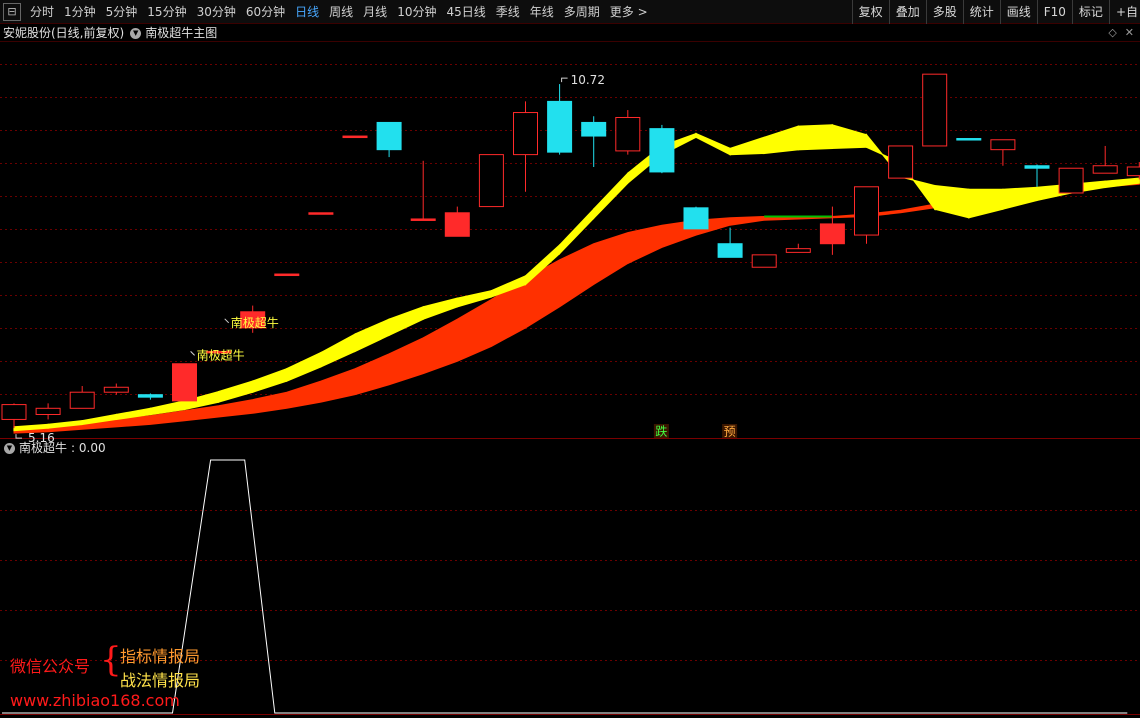  Describe the element at coordinates (9, 448) in the screenshot. I see `sub-dropdown-icon: ▼` at that location.